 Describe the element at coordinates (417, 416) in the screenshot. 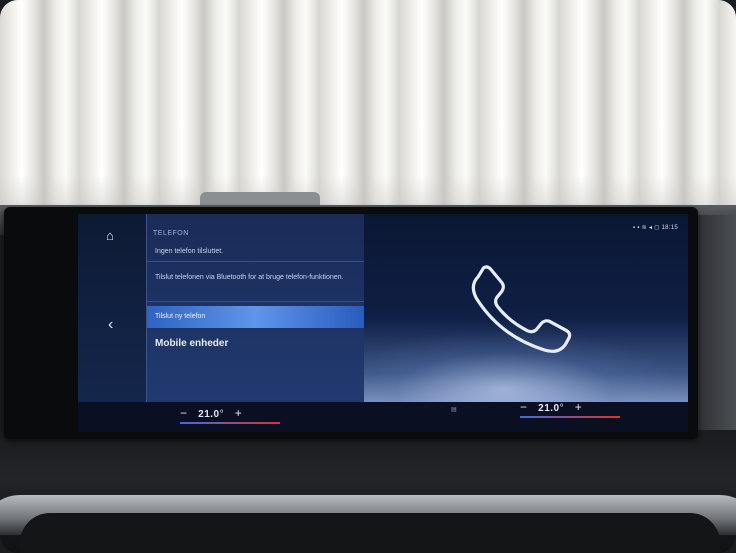

I see `climate-bar: − 21.0° + ▤ − 21.0° +` at that location.